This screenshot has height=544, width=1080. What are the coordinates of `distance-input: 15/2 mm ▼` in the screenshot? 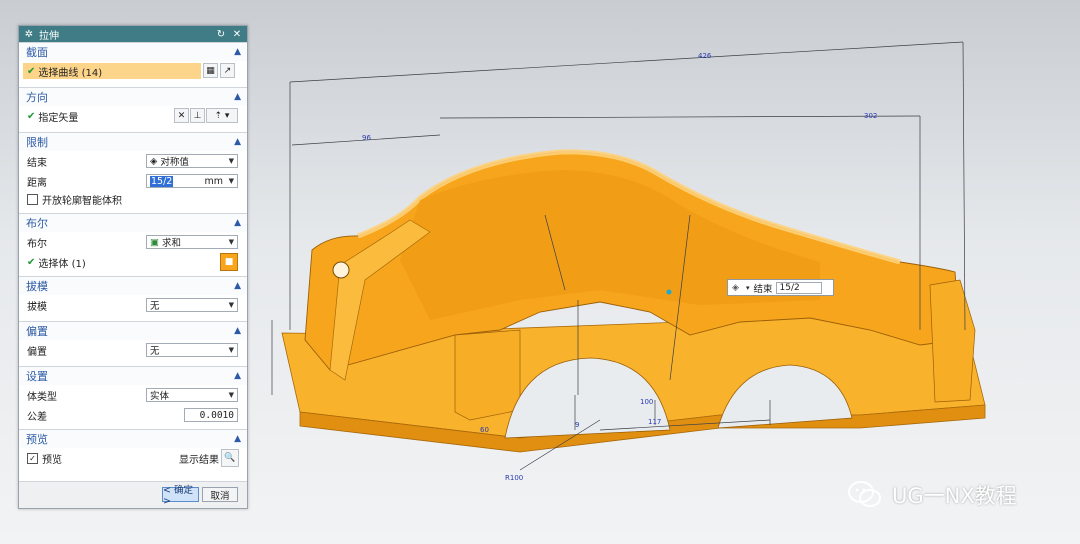 It's located at (192, 181).